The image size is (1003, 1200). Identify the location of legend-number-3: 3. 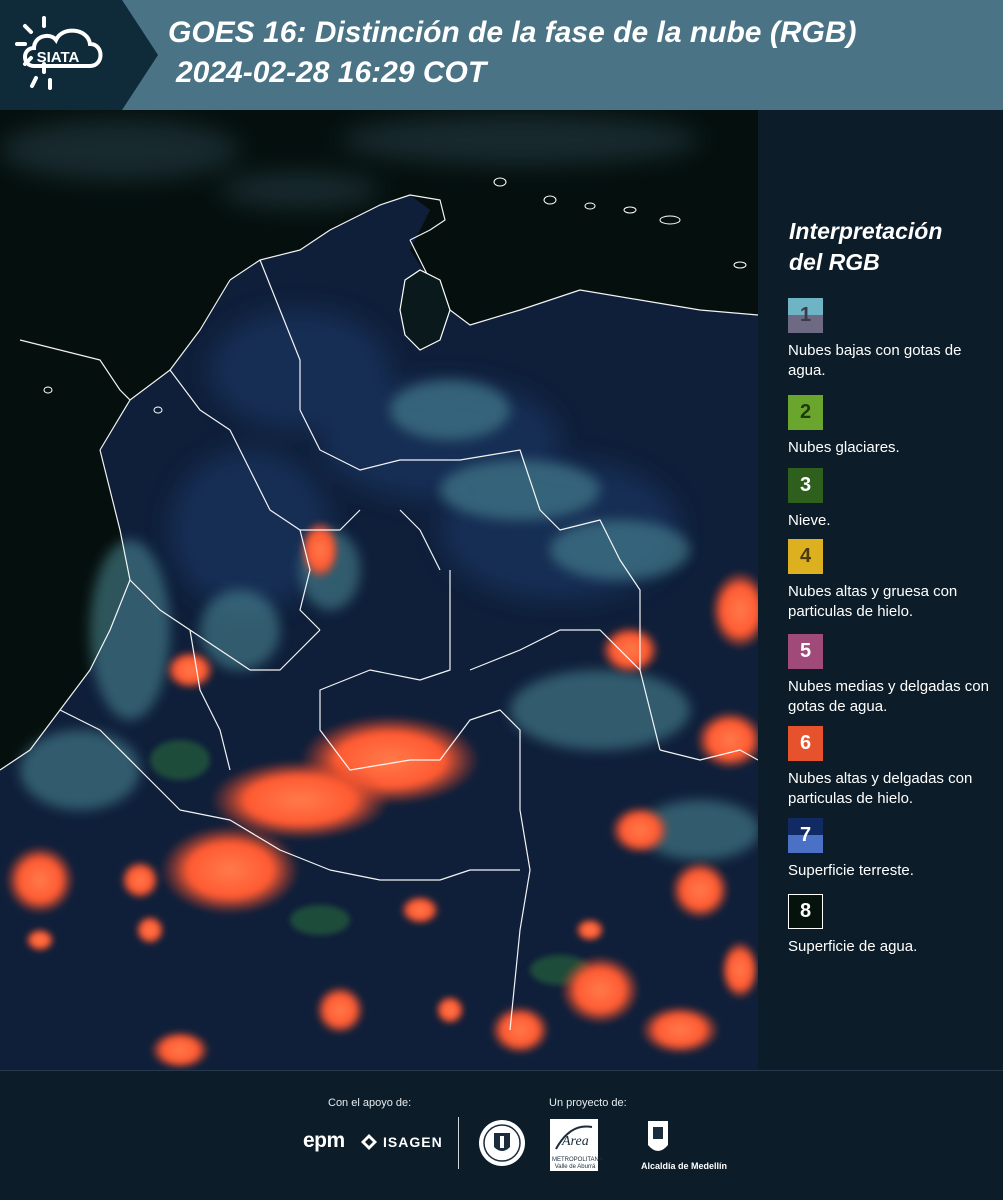
(805, 485).